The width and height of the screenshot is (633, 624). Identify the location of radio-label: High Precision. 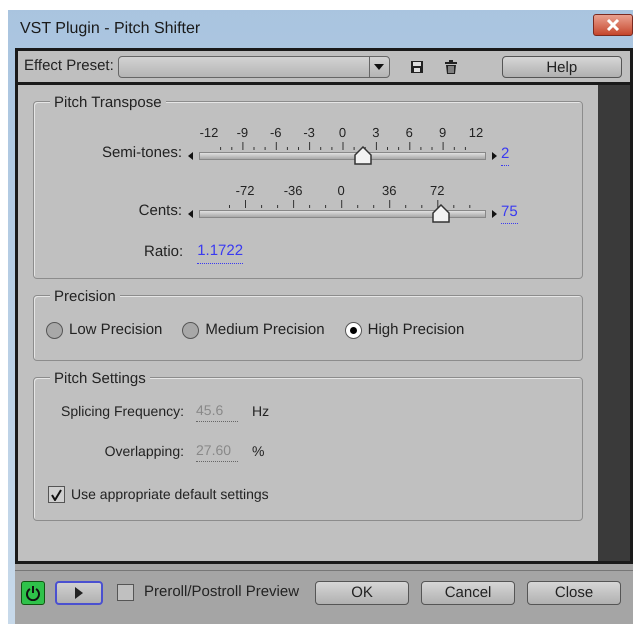
(416, 330).